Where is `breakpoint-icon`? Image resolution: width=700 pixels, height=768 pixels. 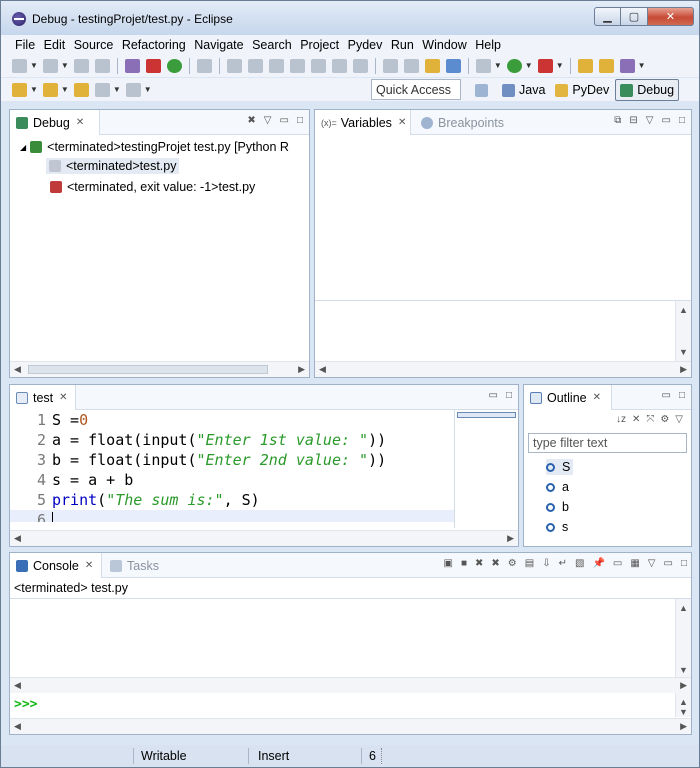 breakpoint-icon is located at coordinates (153, 65).